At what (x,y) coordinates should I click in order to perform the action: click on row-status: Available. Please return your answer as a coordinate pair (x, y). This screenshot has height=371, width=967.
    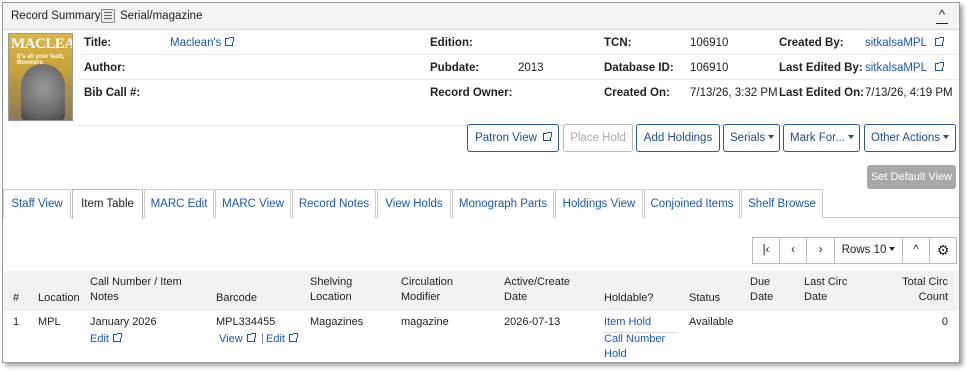
    Looking at the image, I should click on (711, 322).